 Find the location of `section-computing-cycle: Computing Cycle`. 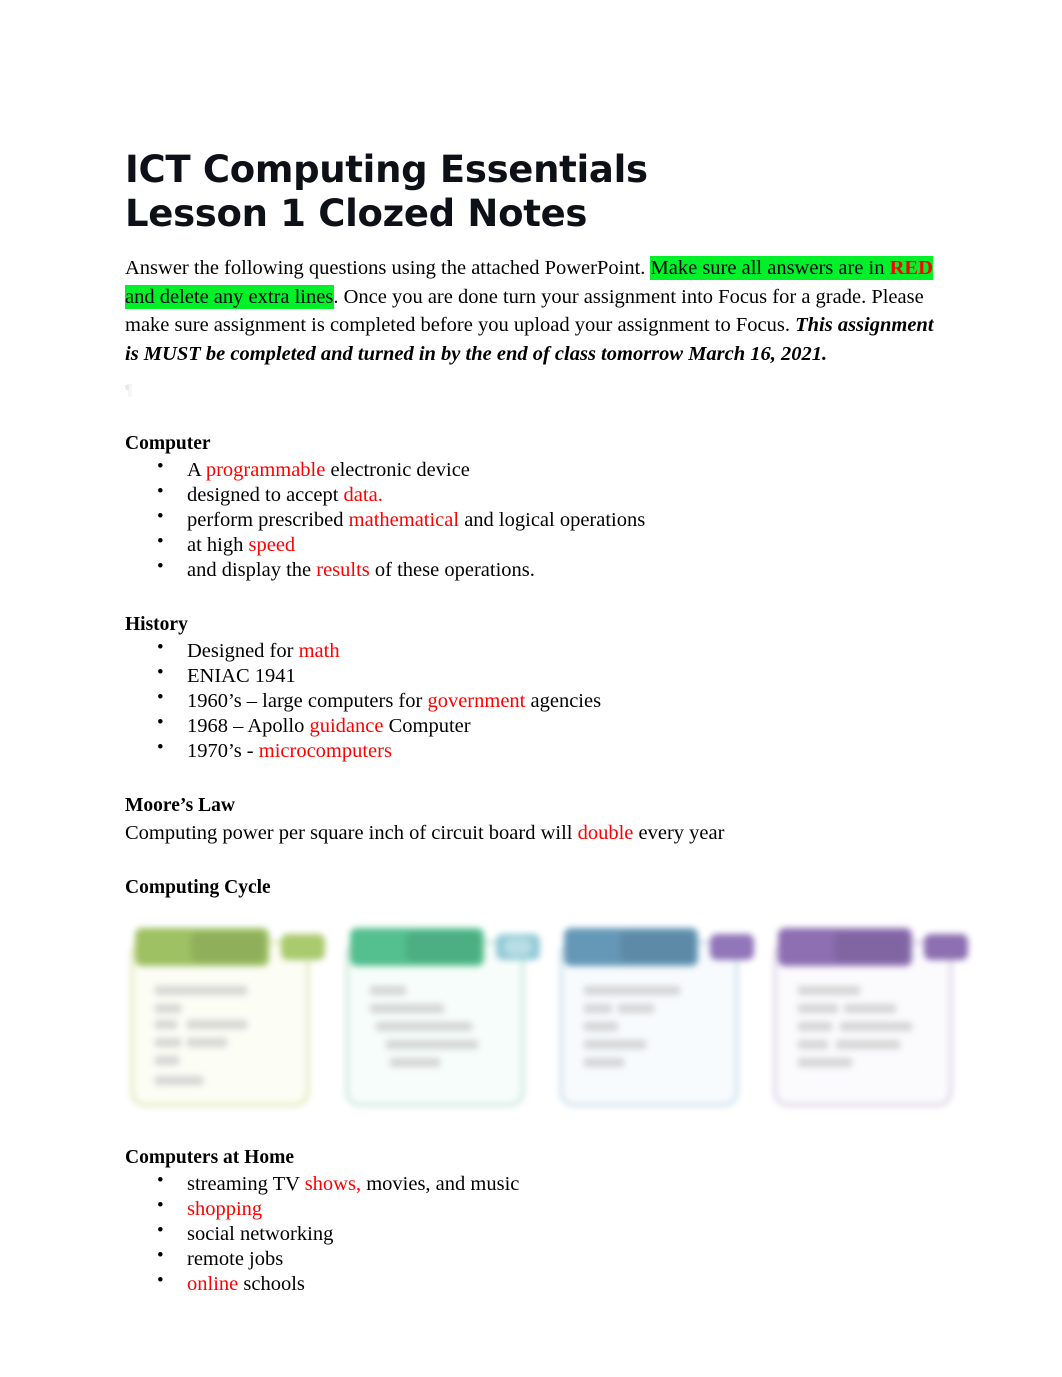

section-computing-cycle: Computing Cycle is located at coordinates (546, 996).